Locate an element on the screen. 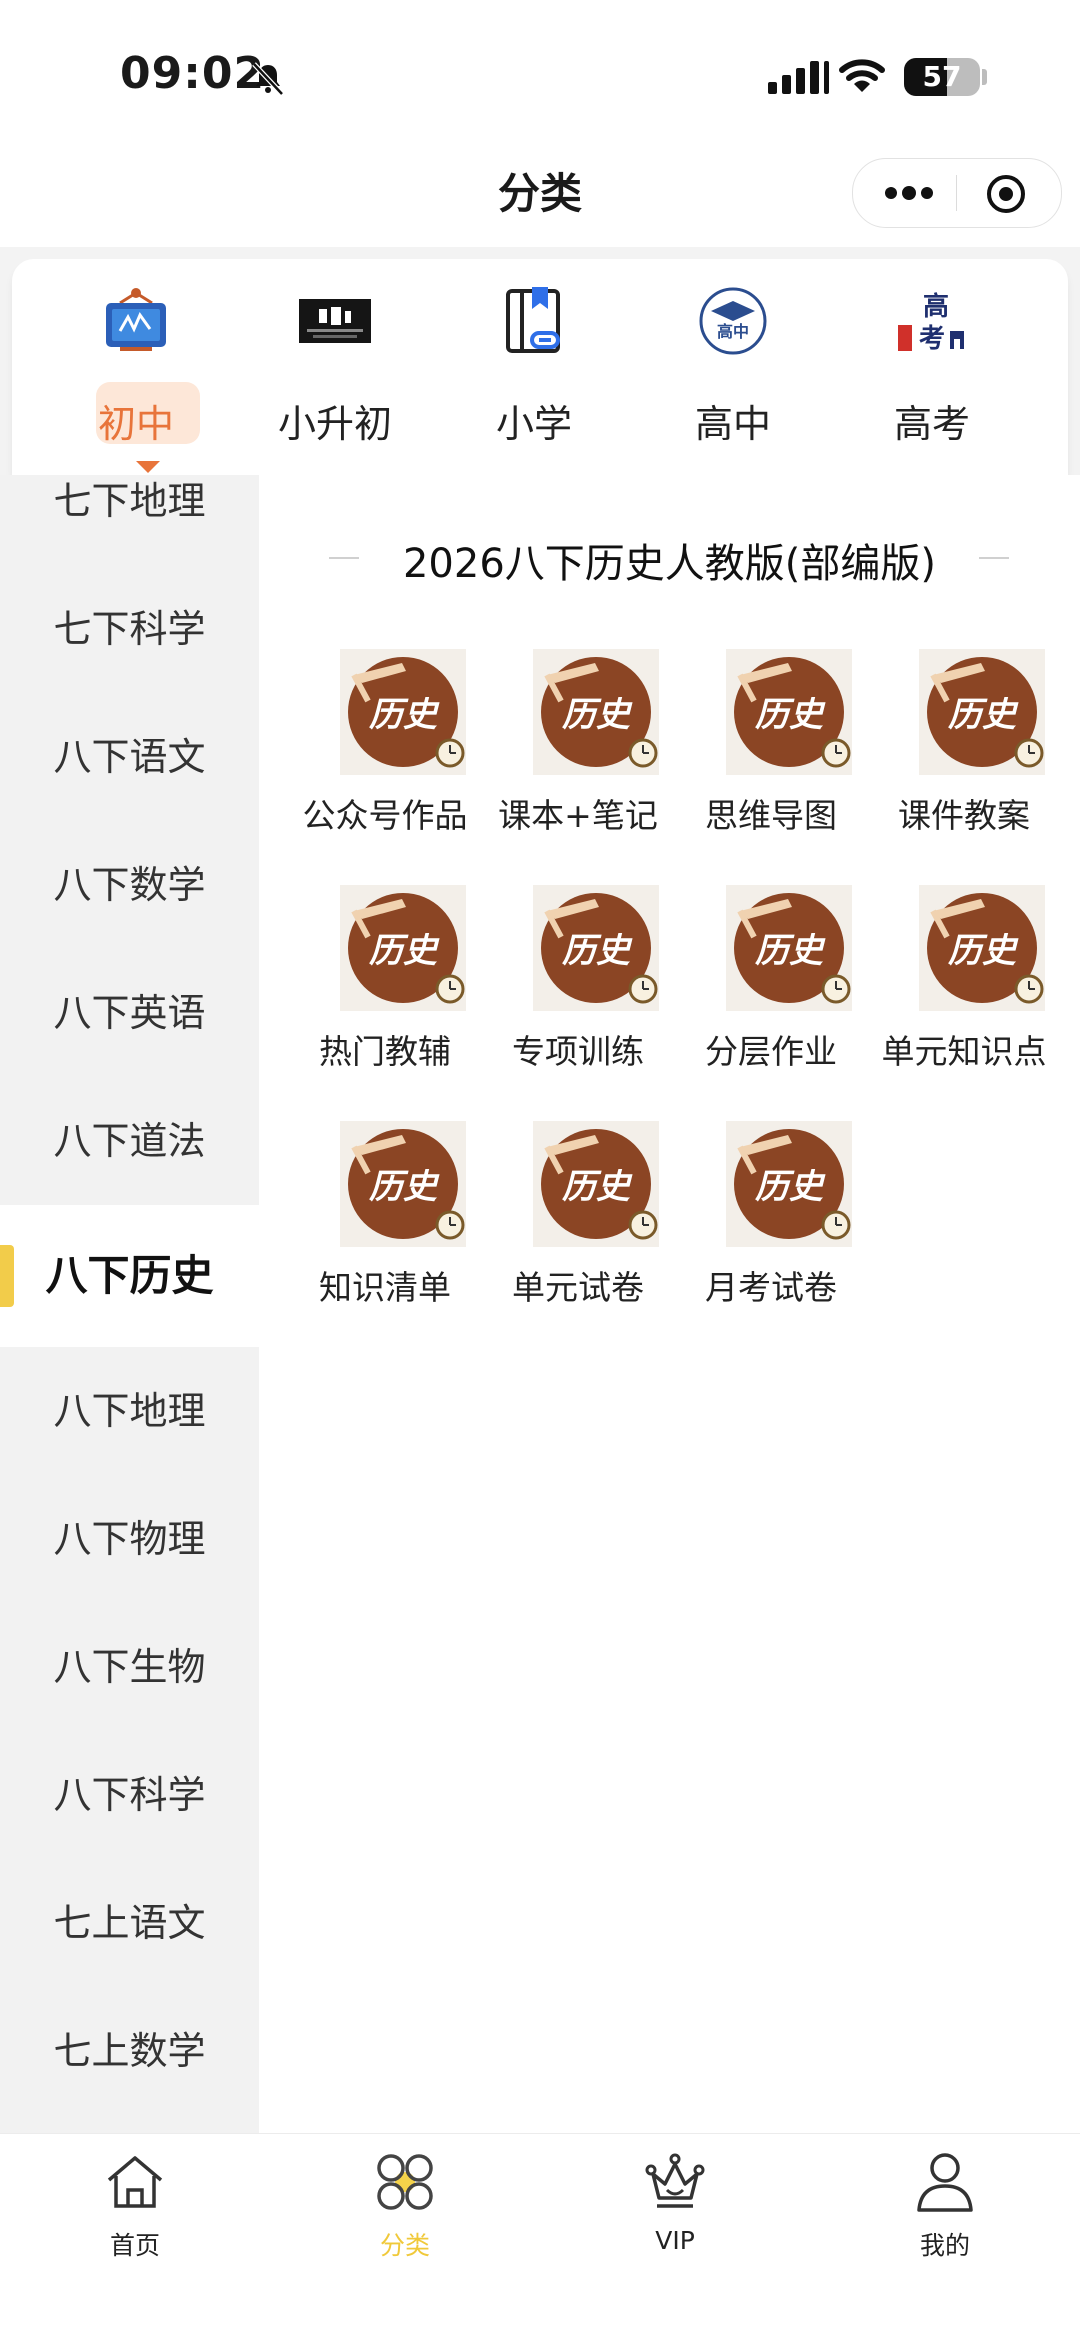  resource-item: 历史课件教案 is located at coordinates (964, 759).